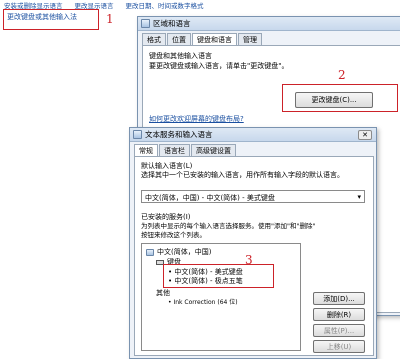 This screenshot has width=400, height=359. What do you see at coordinates (150, 252) in the screenshot?
I see `language-icon` at bounding box center [150, 252].